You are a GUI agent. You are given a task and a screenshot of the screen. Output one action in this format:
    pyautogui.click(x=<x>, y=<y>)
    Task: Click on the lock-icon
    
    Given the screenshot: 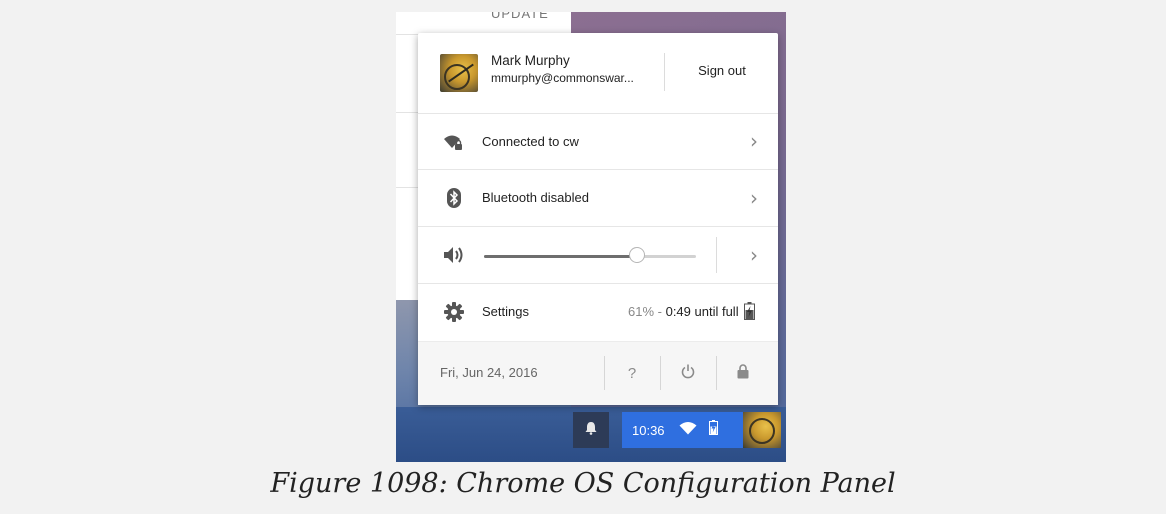 What is the action you would take?
    pyautogui.click(x=743, y=373)
    